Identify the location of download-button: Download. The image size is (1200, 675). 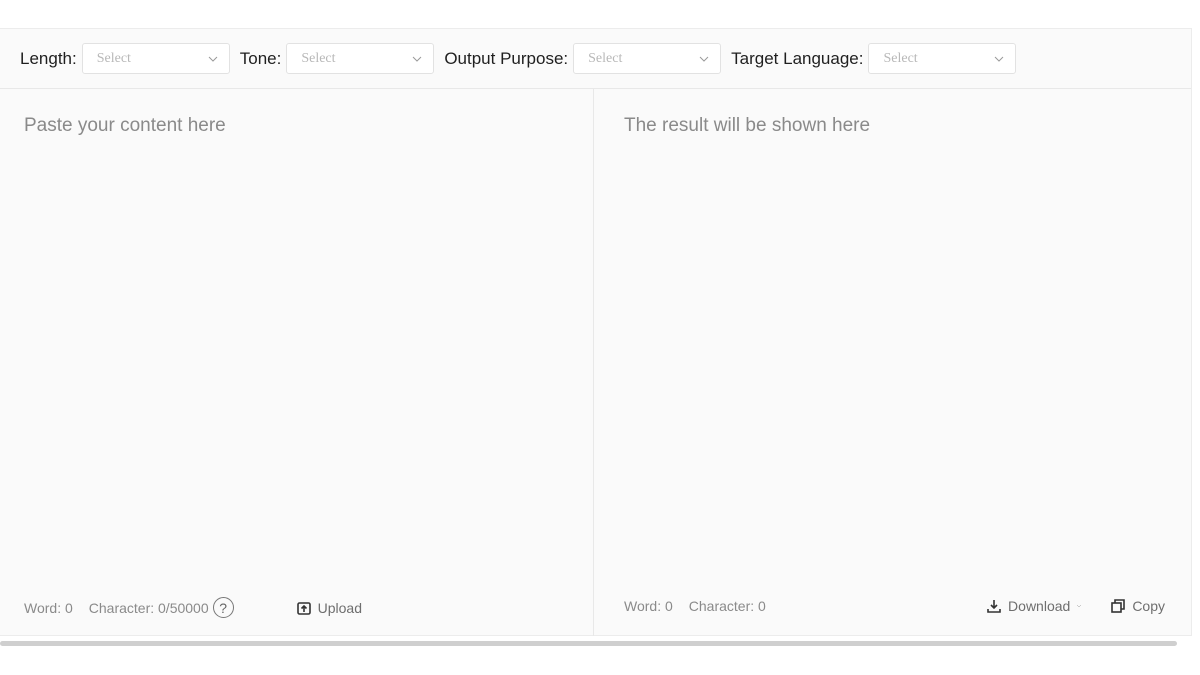
(1037, 606).